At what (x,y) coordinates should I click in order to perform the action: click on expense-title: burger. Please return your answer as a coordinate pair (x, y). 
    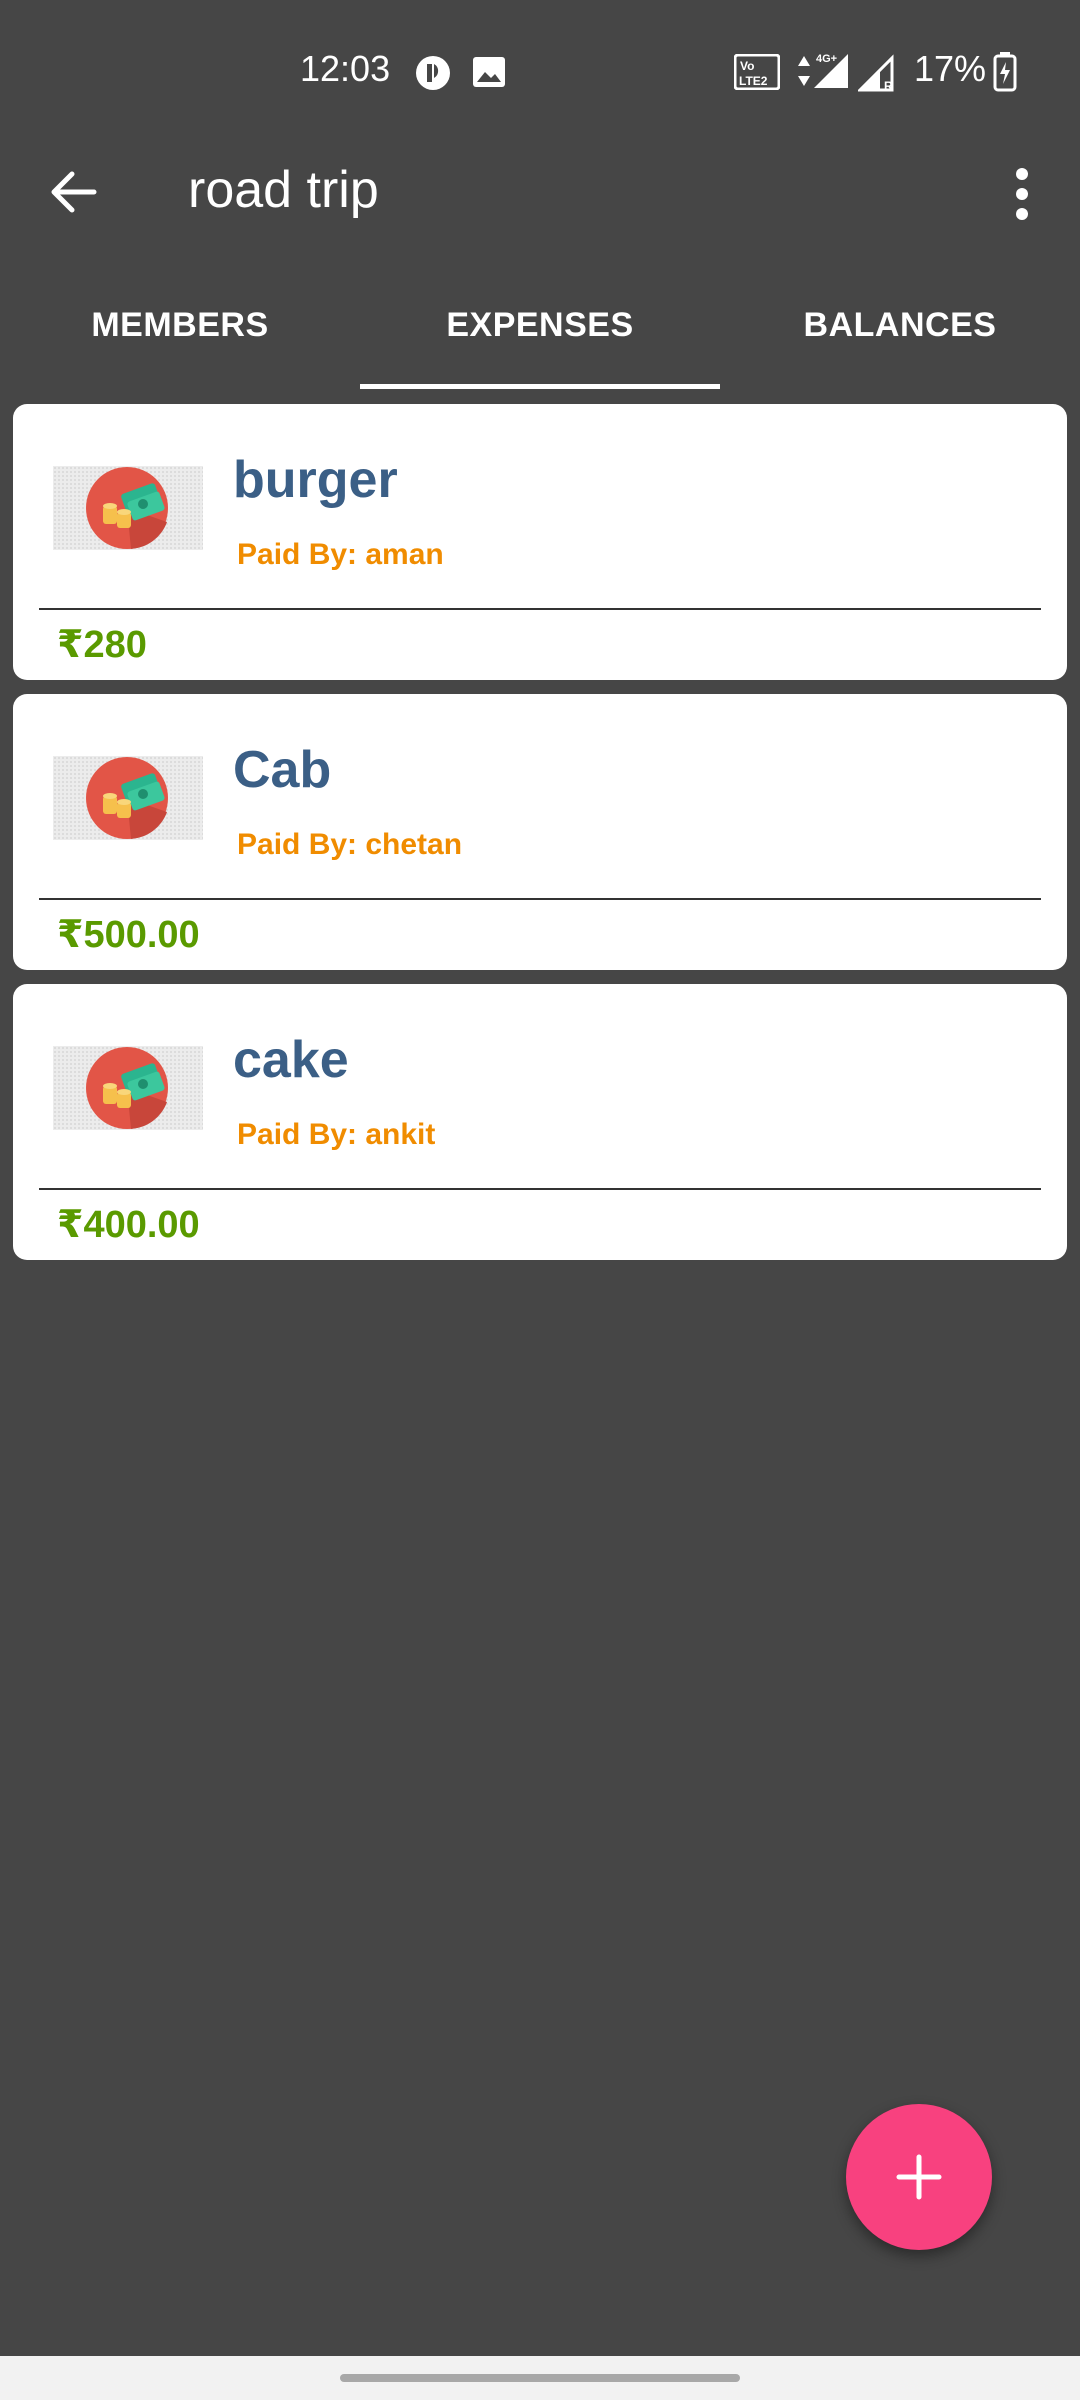
    Looking at the image, I should click on (315, 480).